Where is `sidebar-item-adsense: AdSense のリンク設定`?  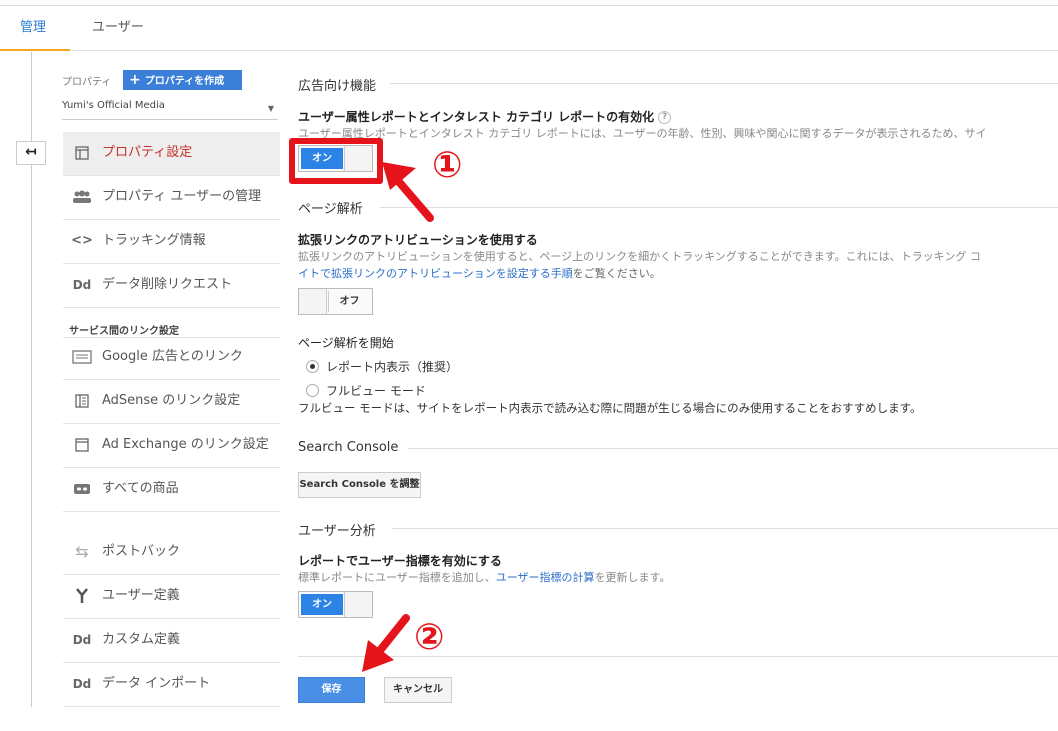 sidebar-item-adsense: AdSense のリンク設定 is located at coordinates (171, 402).